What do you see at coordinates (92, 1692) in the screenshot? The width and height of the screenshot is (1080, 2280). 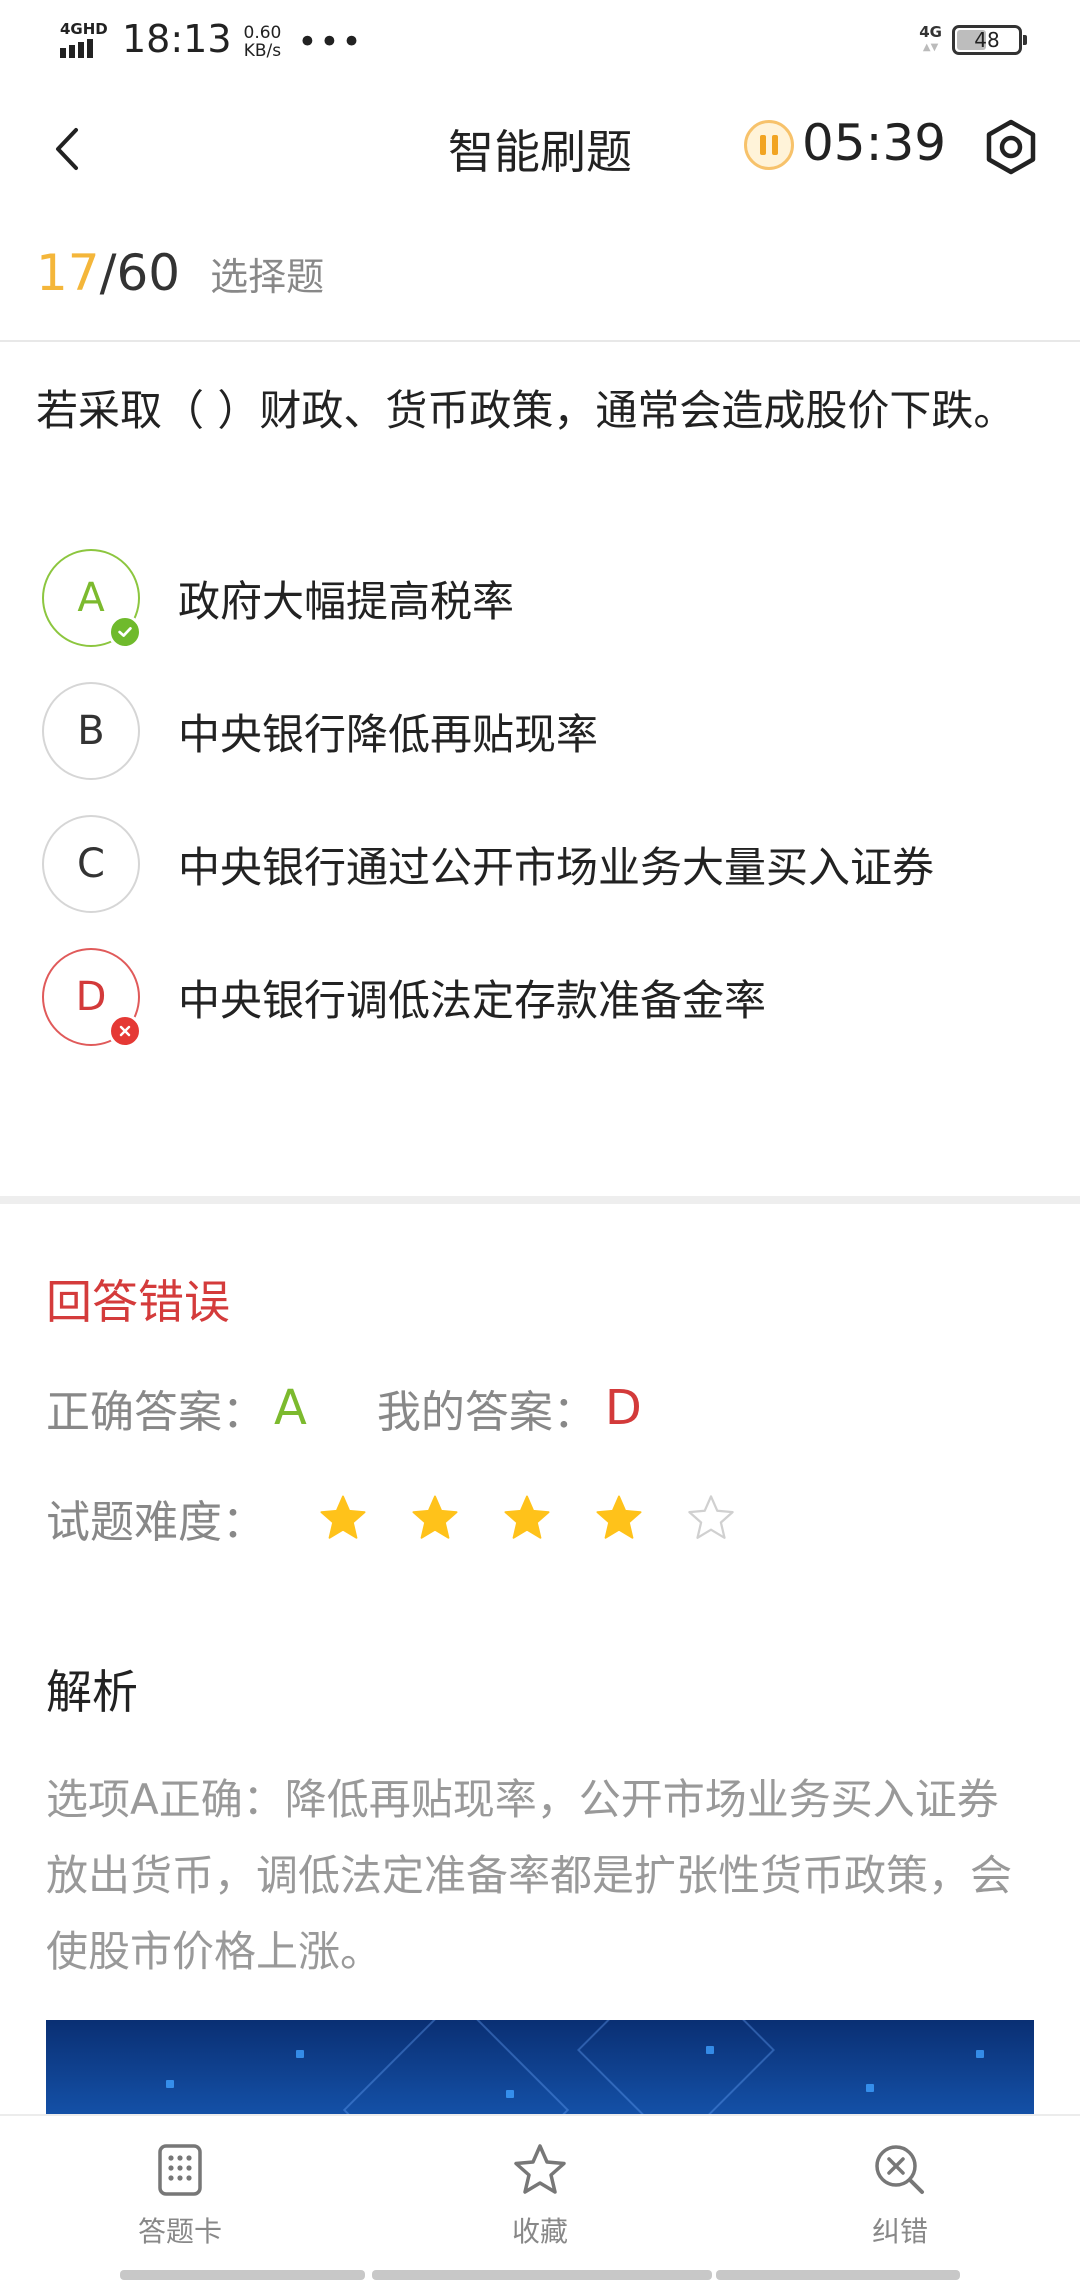 I see `analysis-title: 解析` at bounding box center [92, 1692].